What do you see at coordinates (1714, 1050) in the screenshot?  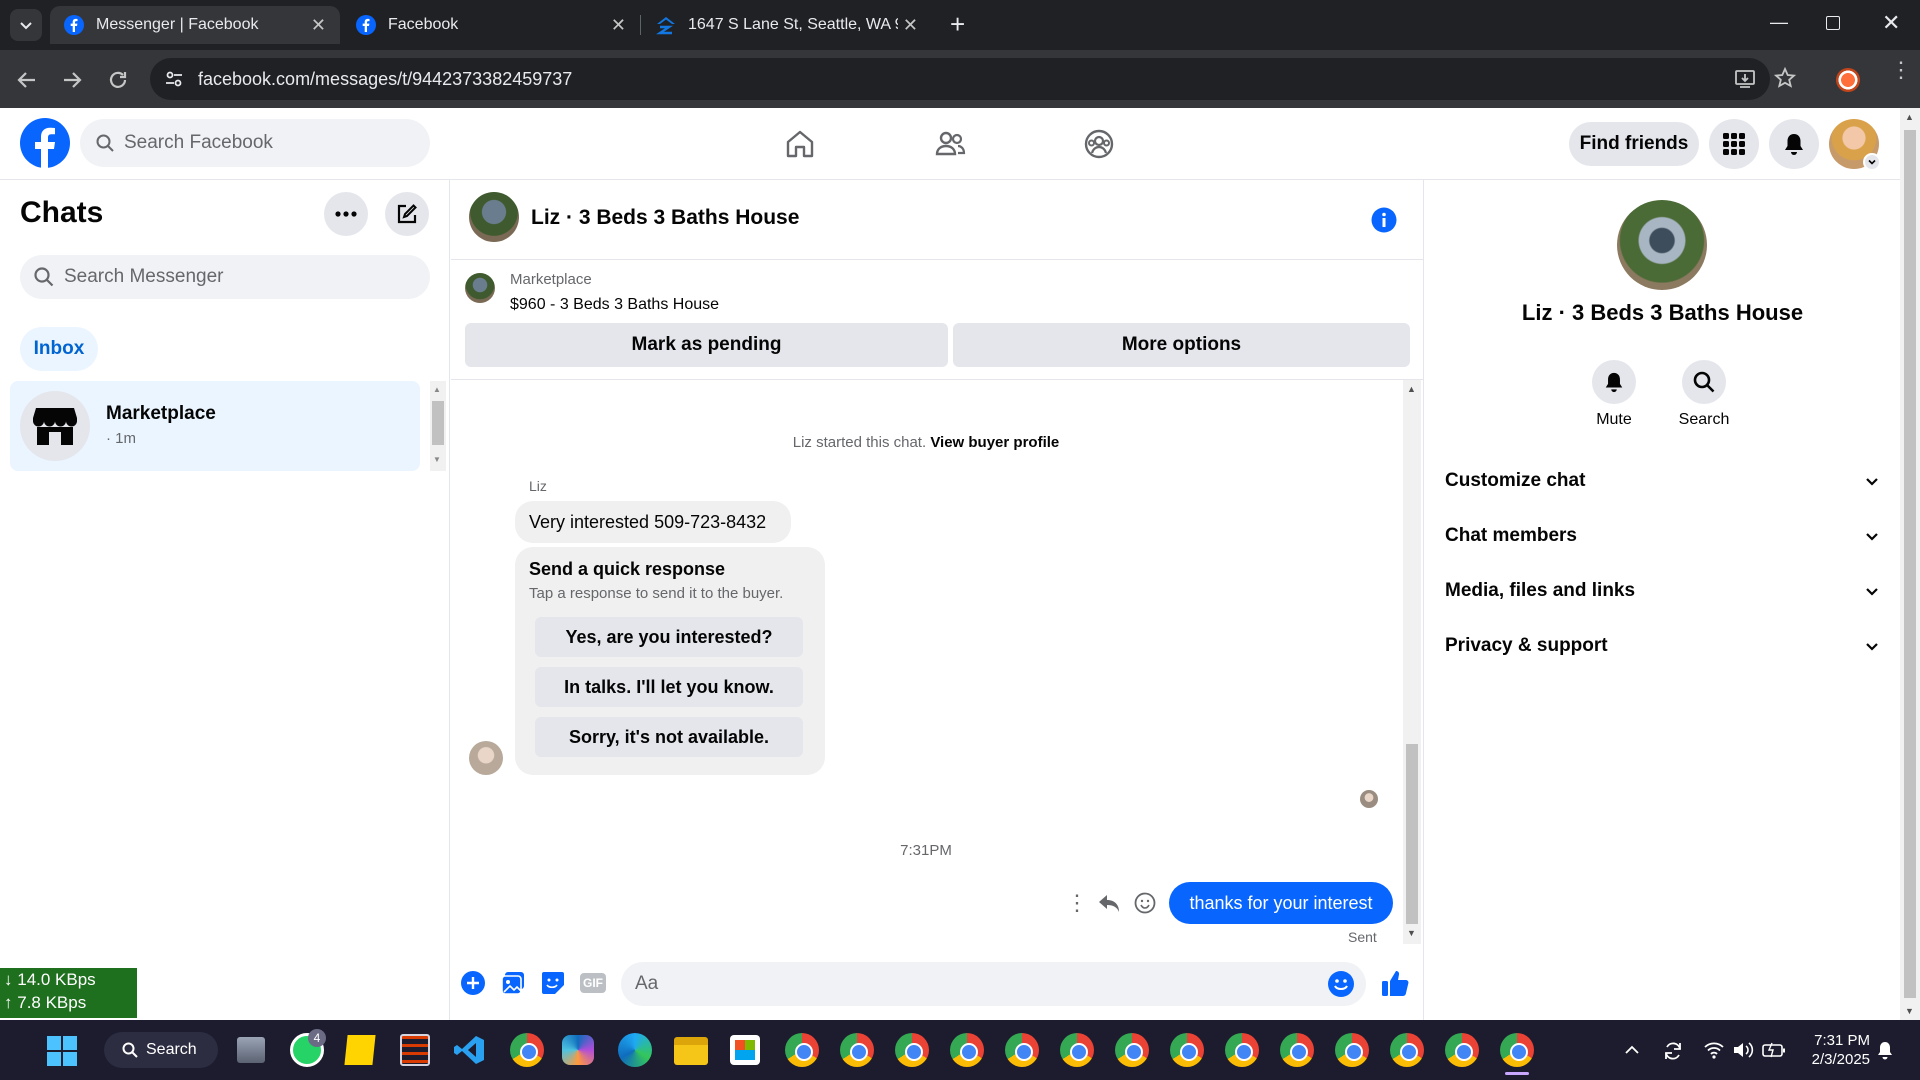 I see `wifi-icon` at bounding box center [1714, 1050].